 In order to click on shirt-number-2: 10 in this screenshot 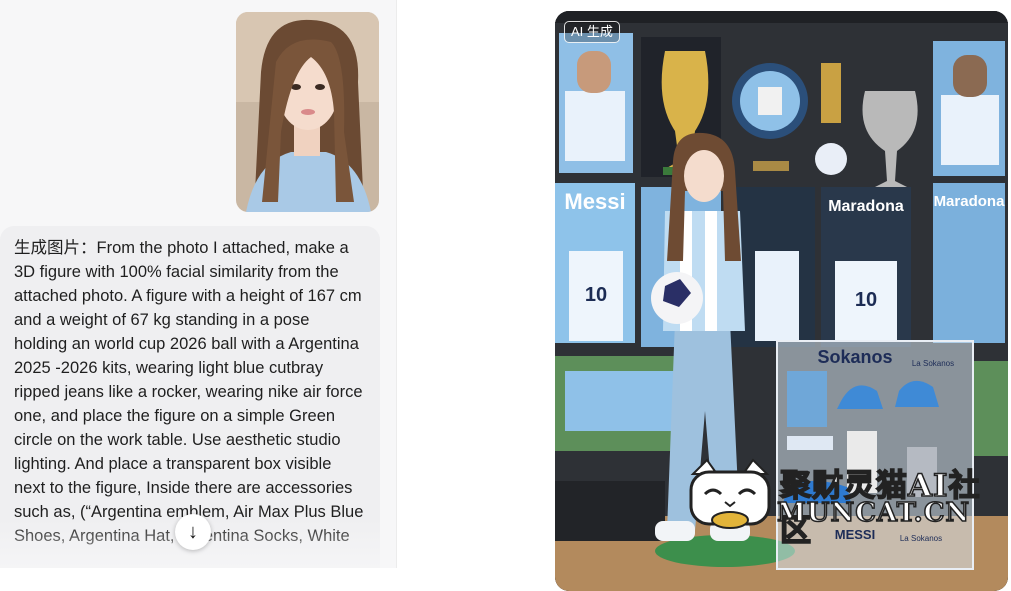, I will do `click(866, 300)`.